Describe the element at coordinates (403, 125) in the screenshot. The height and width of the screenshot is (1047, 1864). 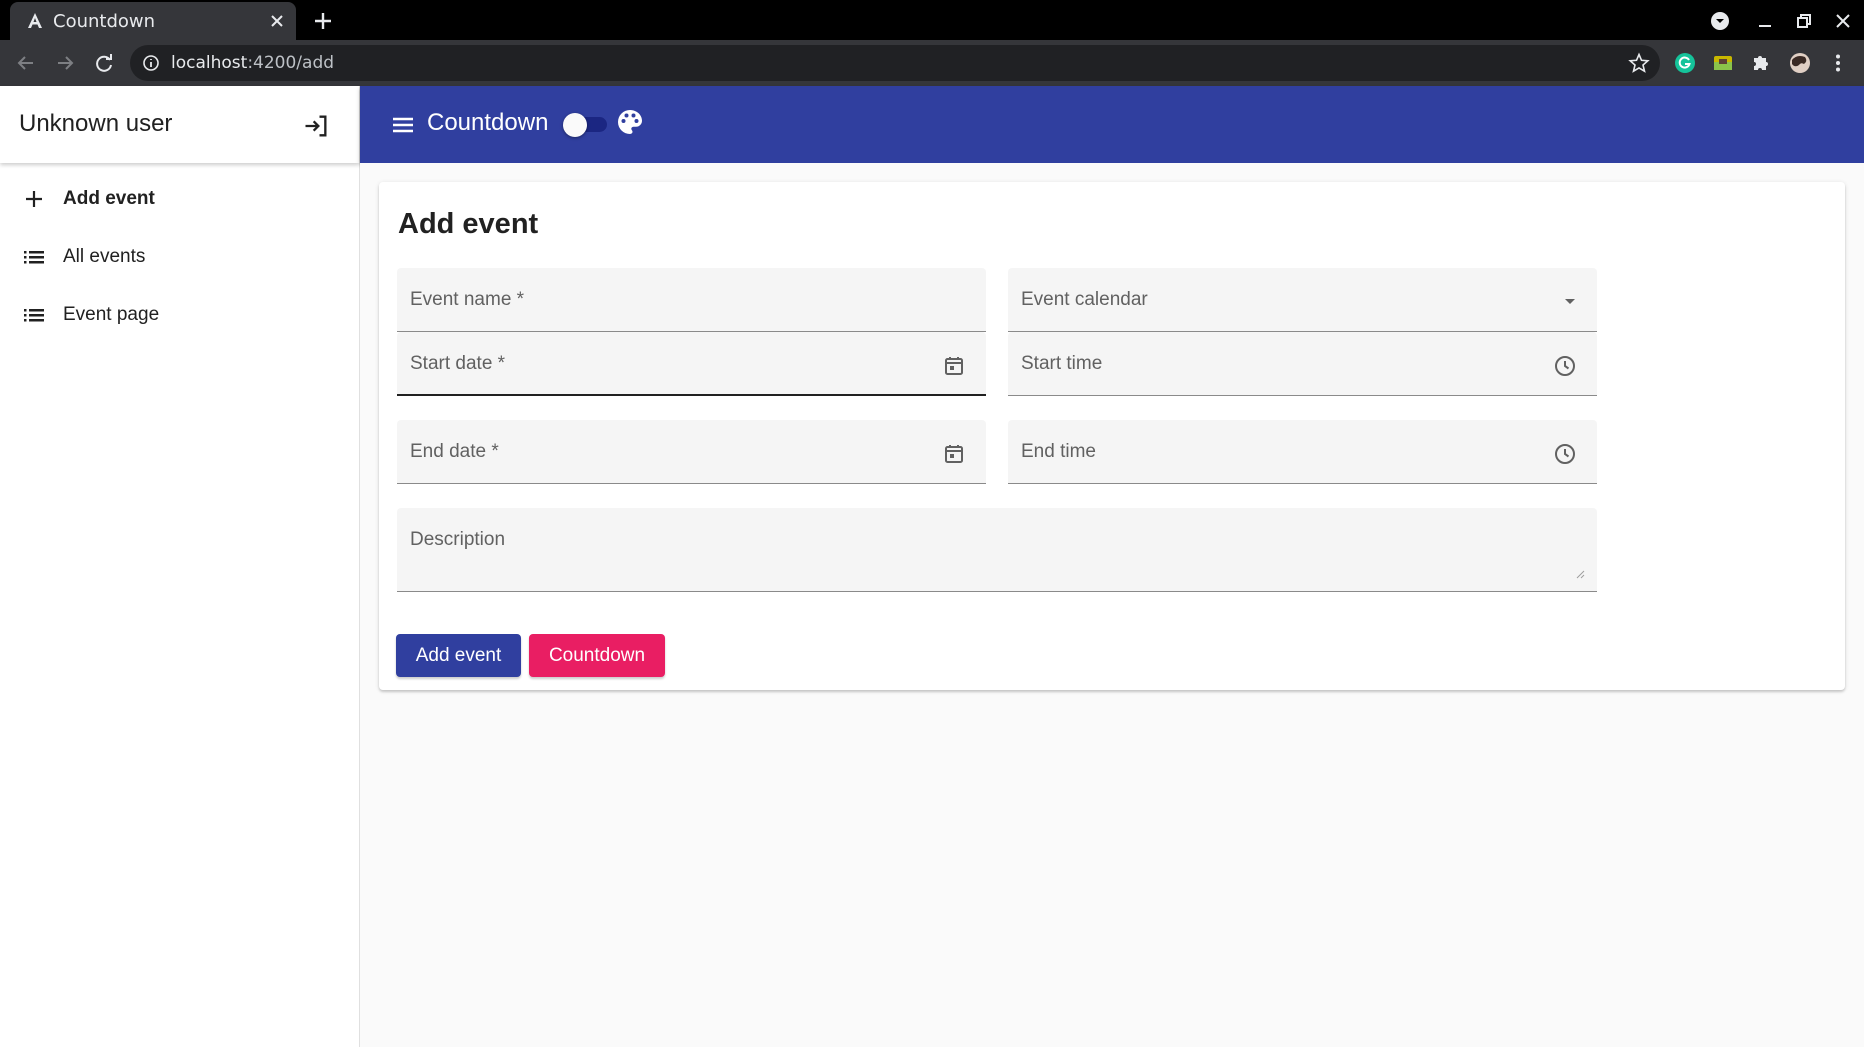
I see `menu-icon` at that location.